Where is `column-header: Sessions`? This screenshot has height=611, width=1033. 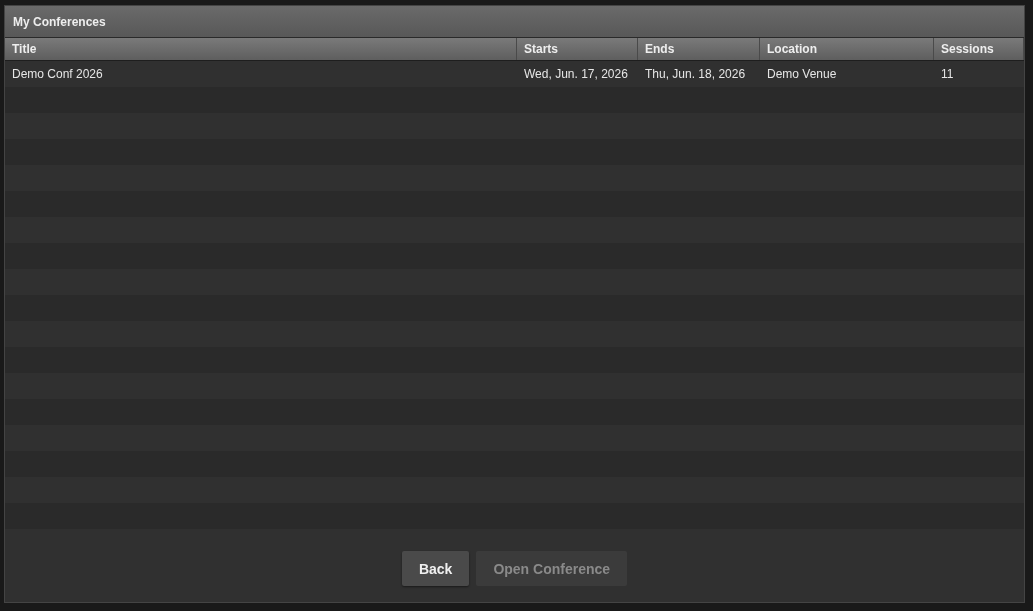
column-header: Sessions is located at coordinates (979, 49).